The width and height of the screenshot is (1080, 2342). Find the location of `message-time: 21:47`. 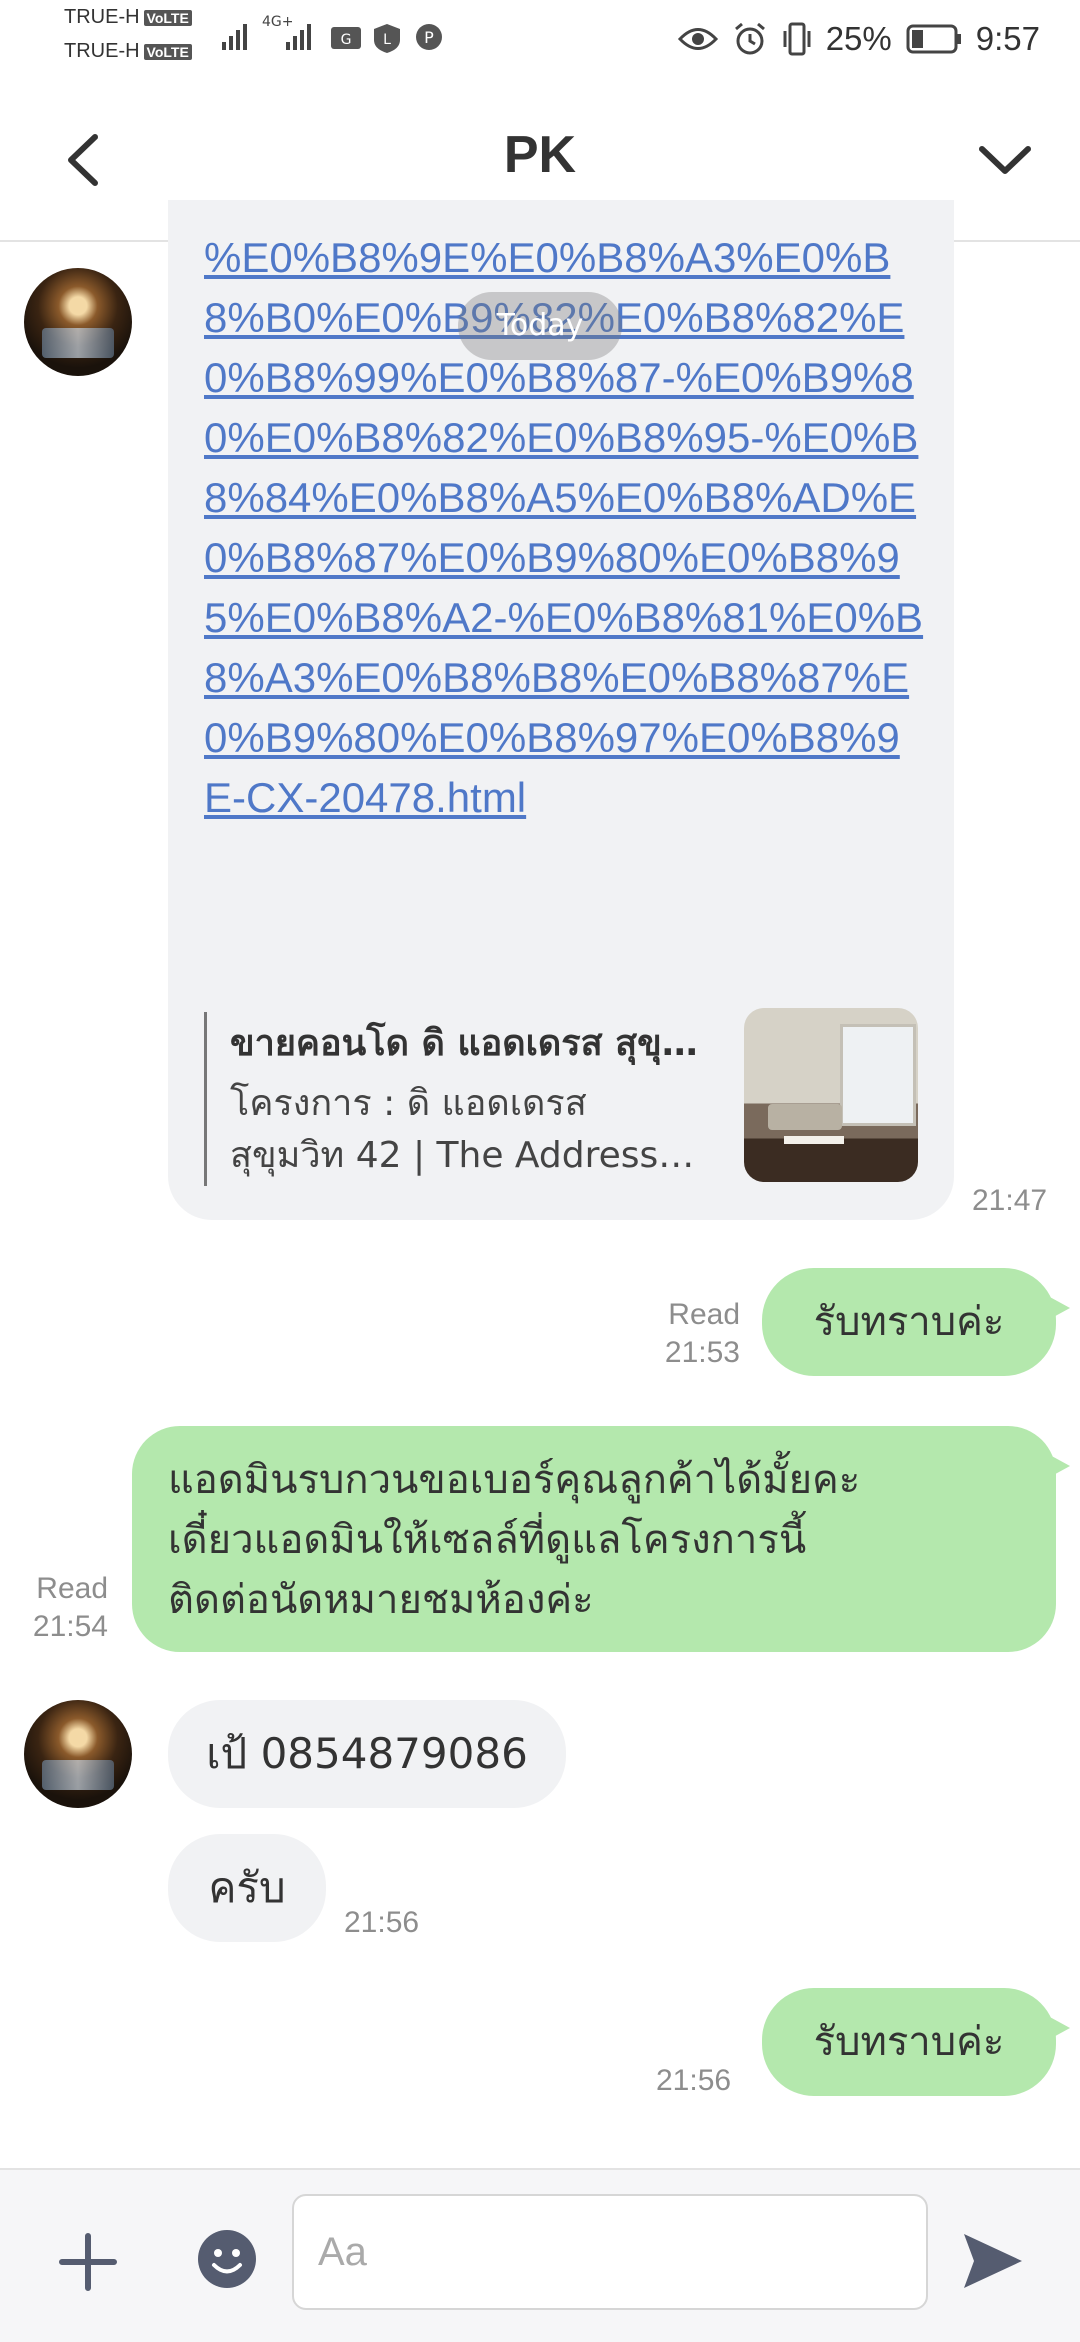

message-time: 21:47 is located at coordinates (1010, 1200).